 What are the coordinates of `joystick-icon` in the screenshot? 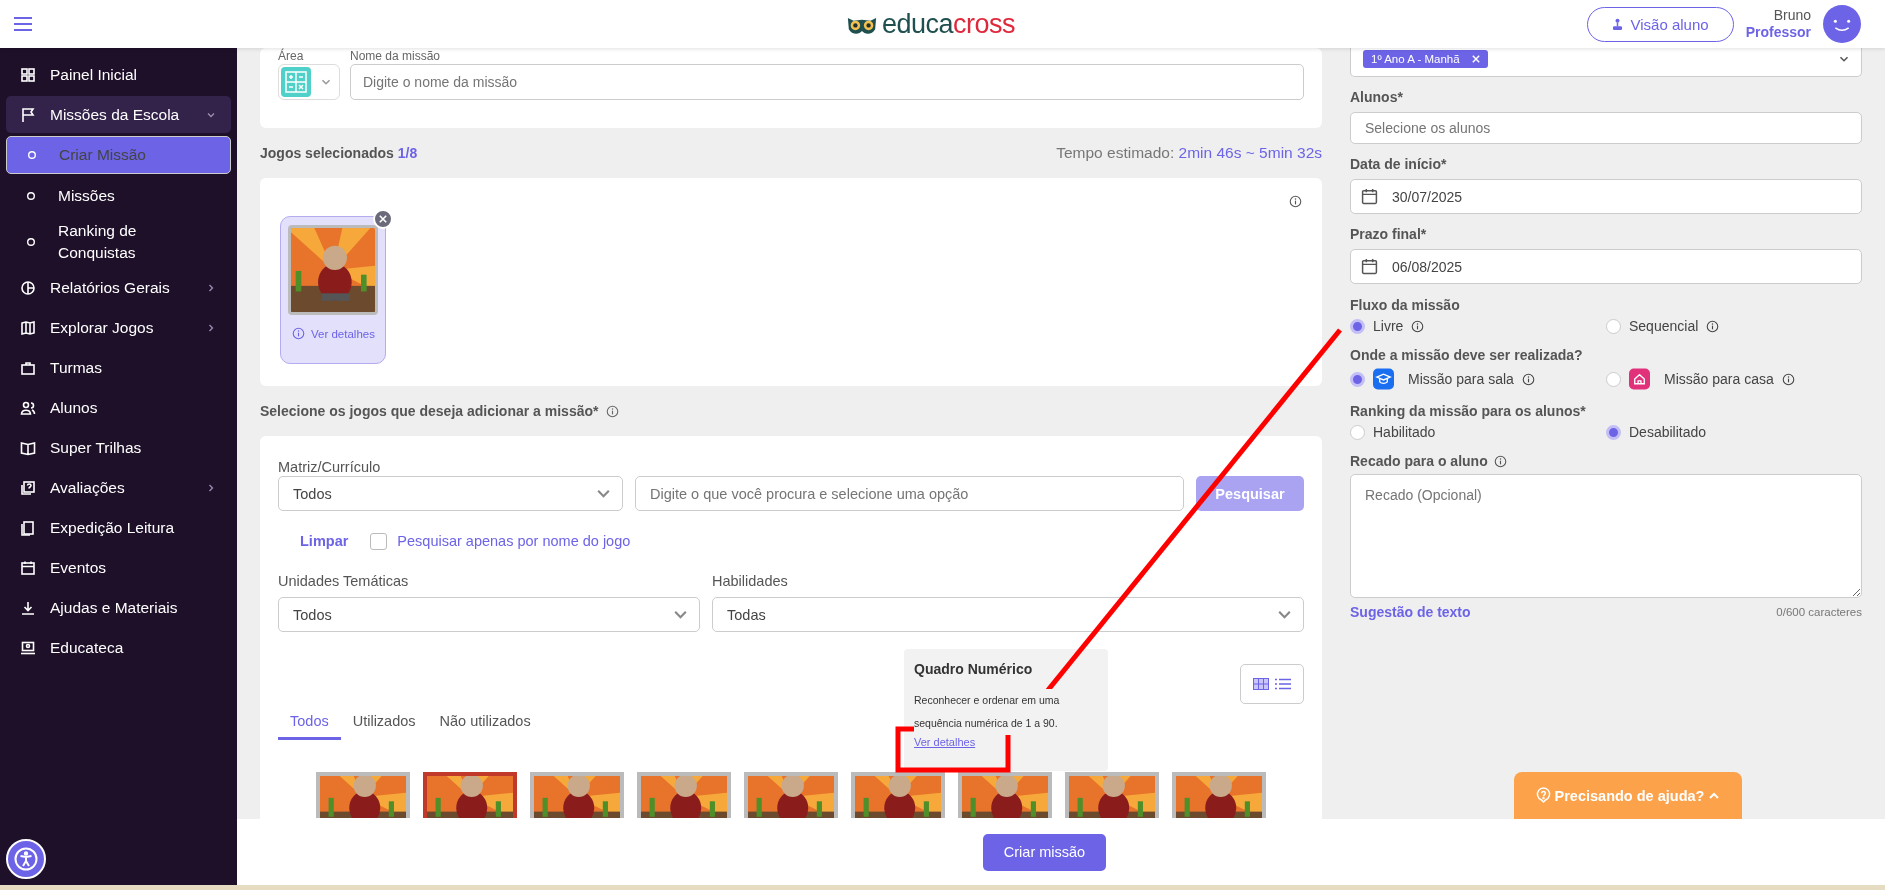 It's located at (1617, 24).